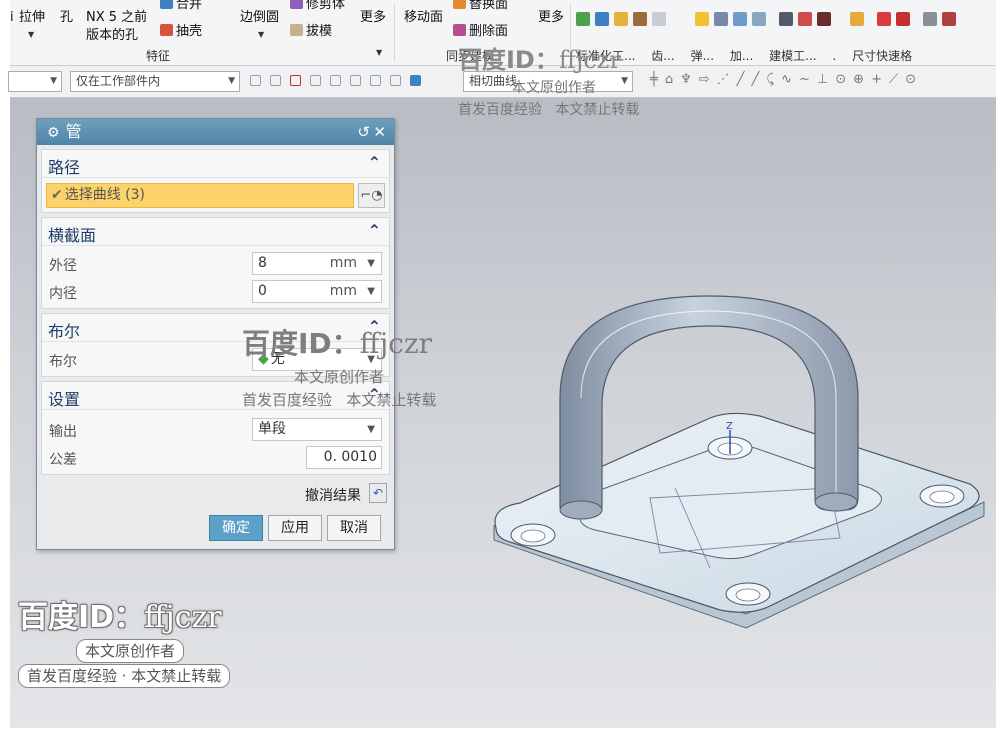 This screenshot has height=737, width=1000. Describe the element at coordinates (893, 79) in the screenshot. I see `snap-icon-15: ⟋` at that location.